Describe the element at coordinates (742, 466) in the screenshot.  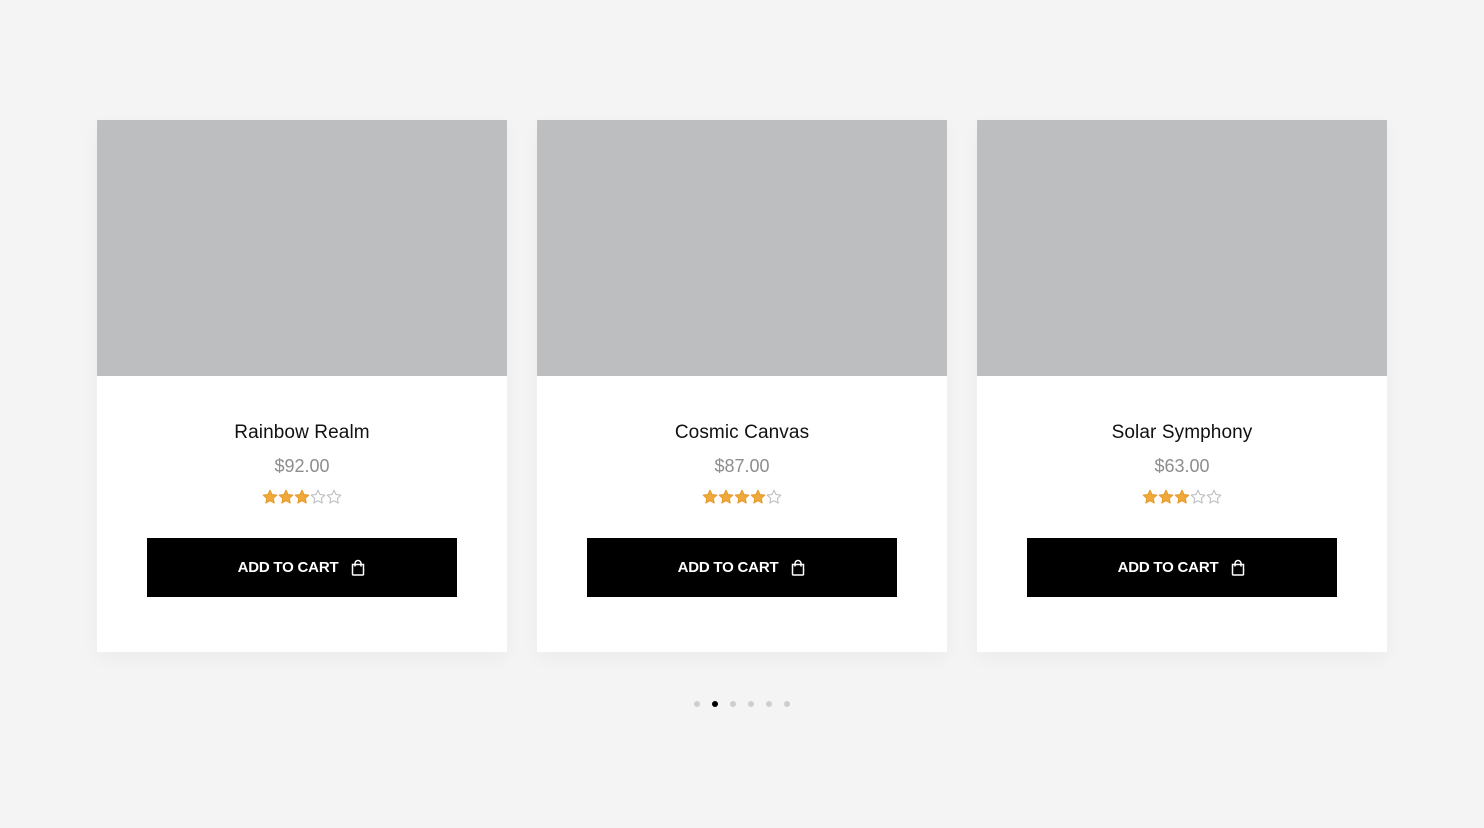
I see `product-price: $87.00` at that location.